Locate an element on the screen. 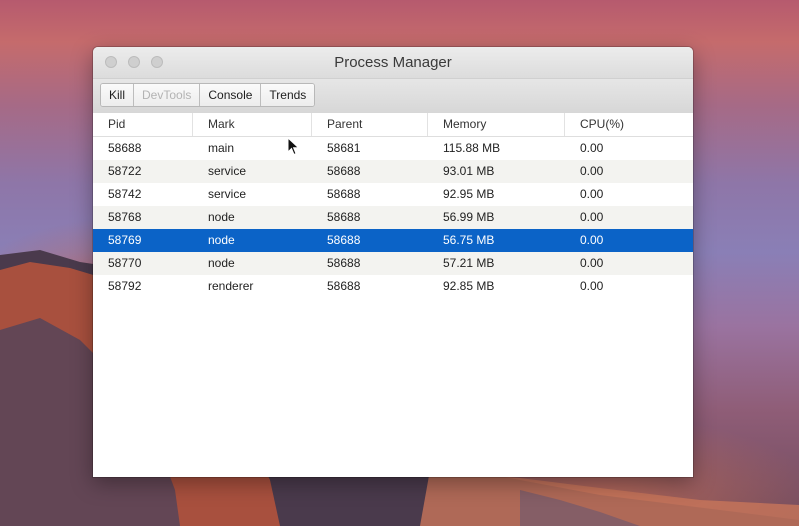  cell-memory: 92.95 MB is located at coordinates (469, 194).